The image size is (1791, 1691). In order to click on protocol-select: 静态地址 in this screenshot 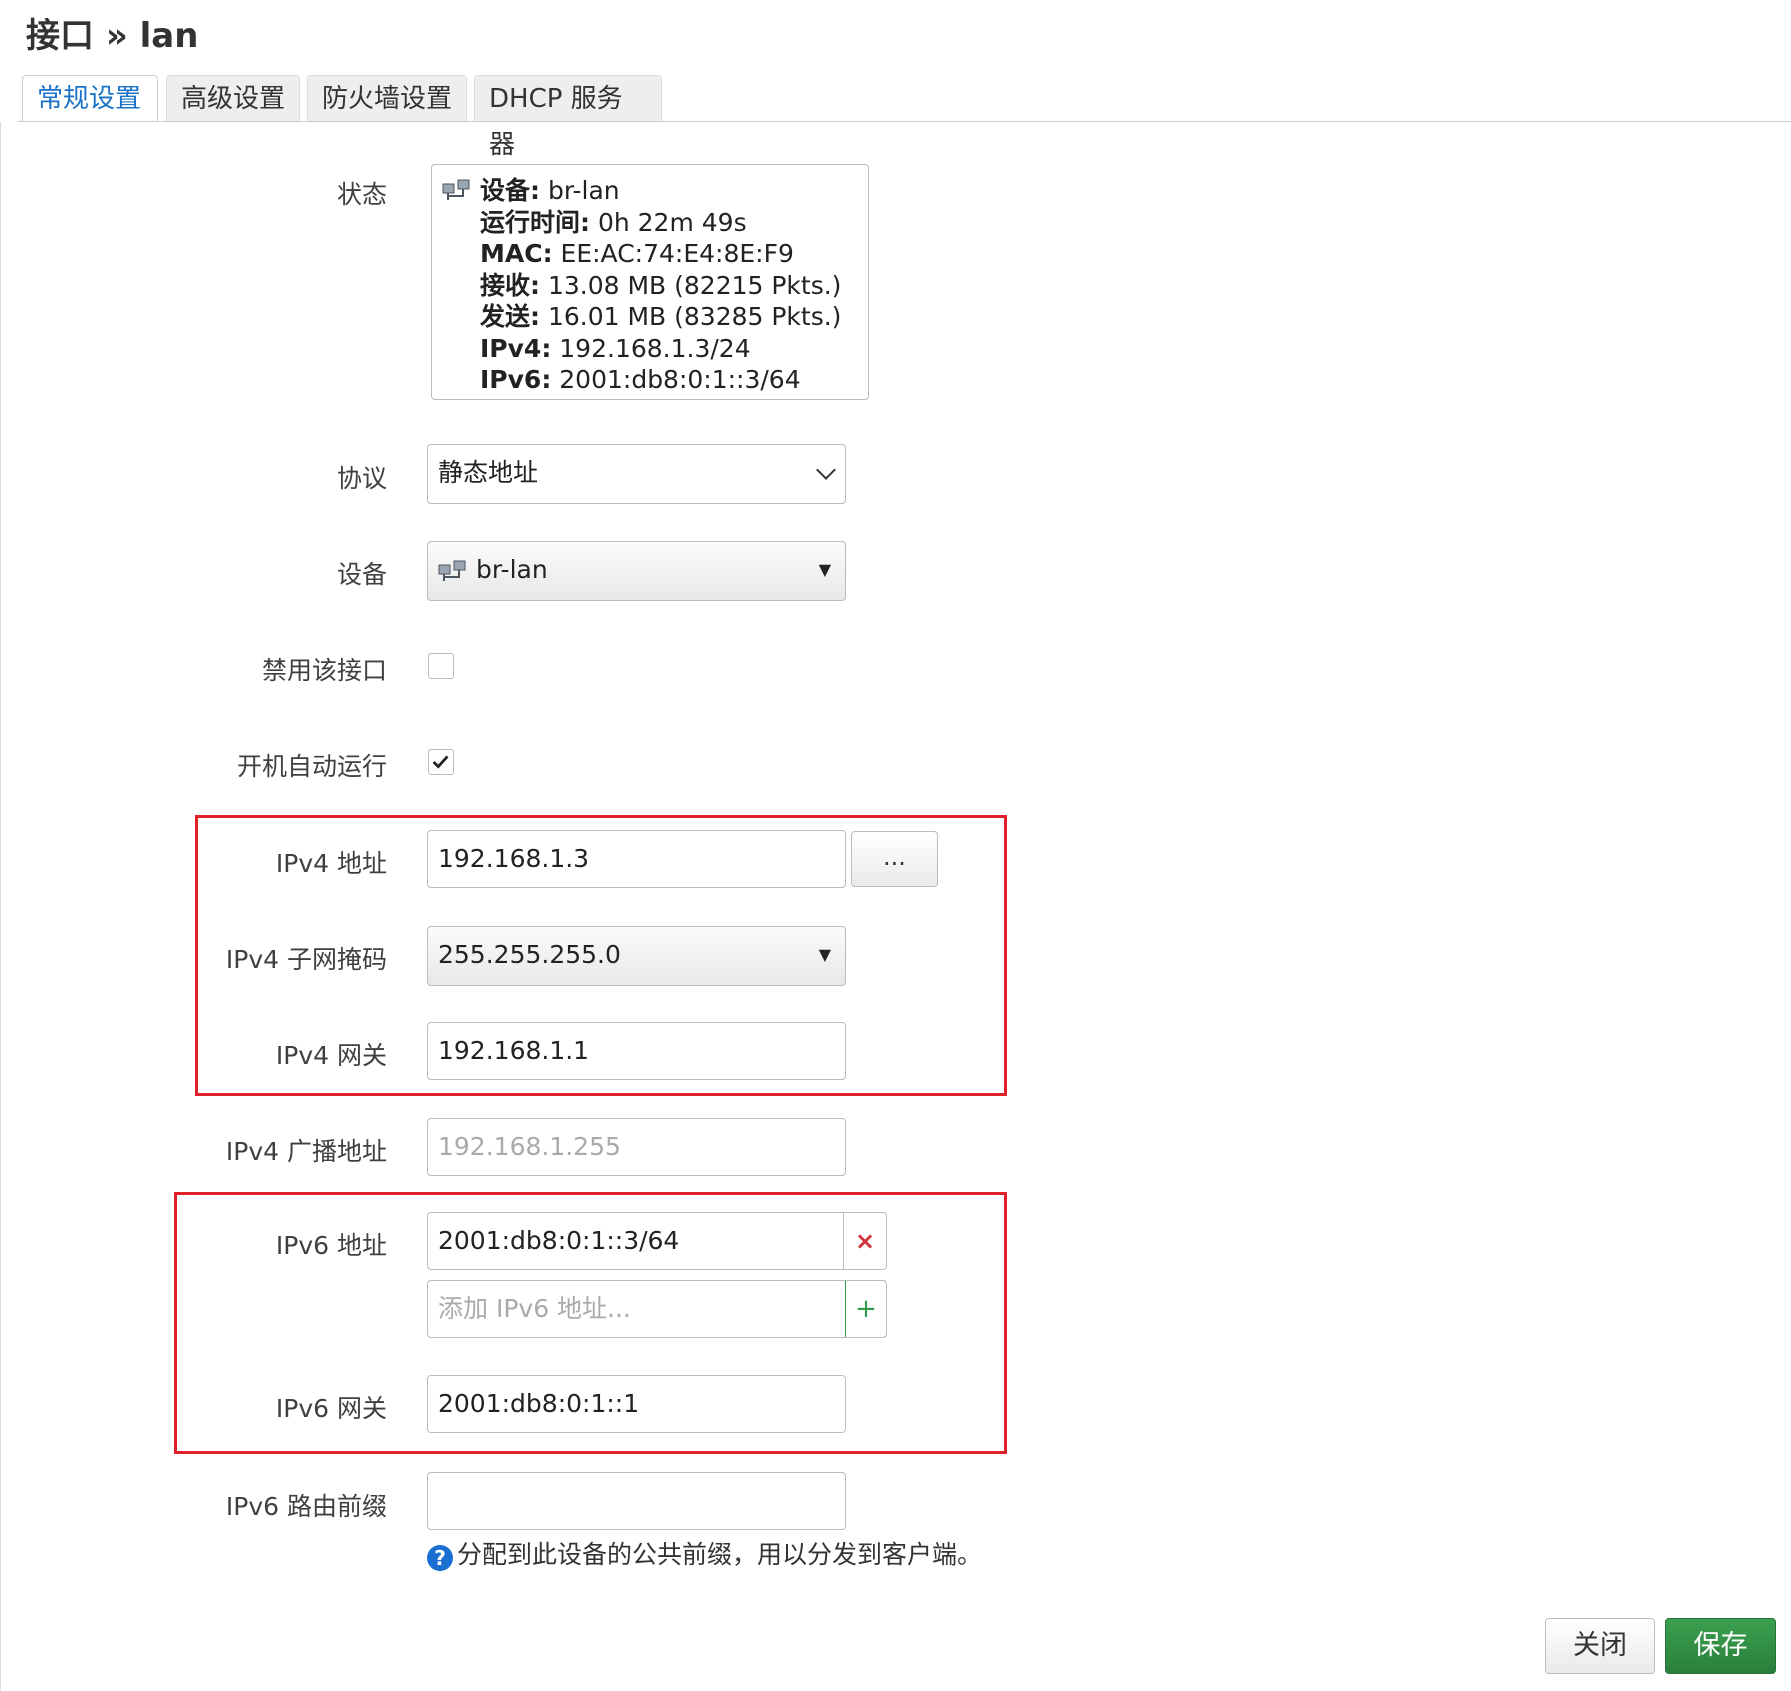, I will do `click(636, 474)`.